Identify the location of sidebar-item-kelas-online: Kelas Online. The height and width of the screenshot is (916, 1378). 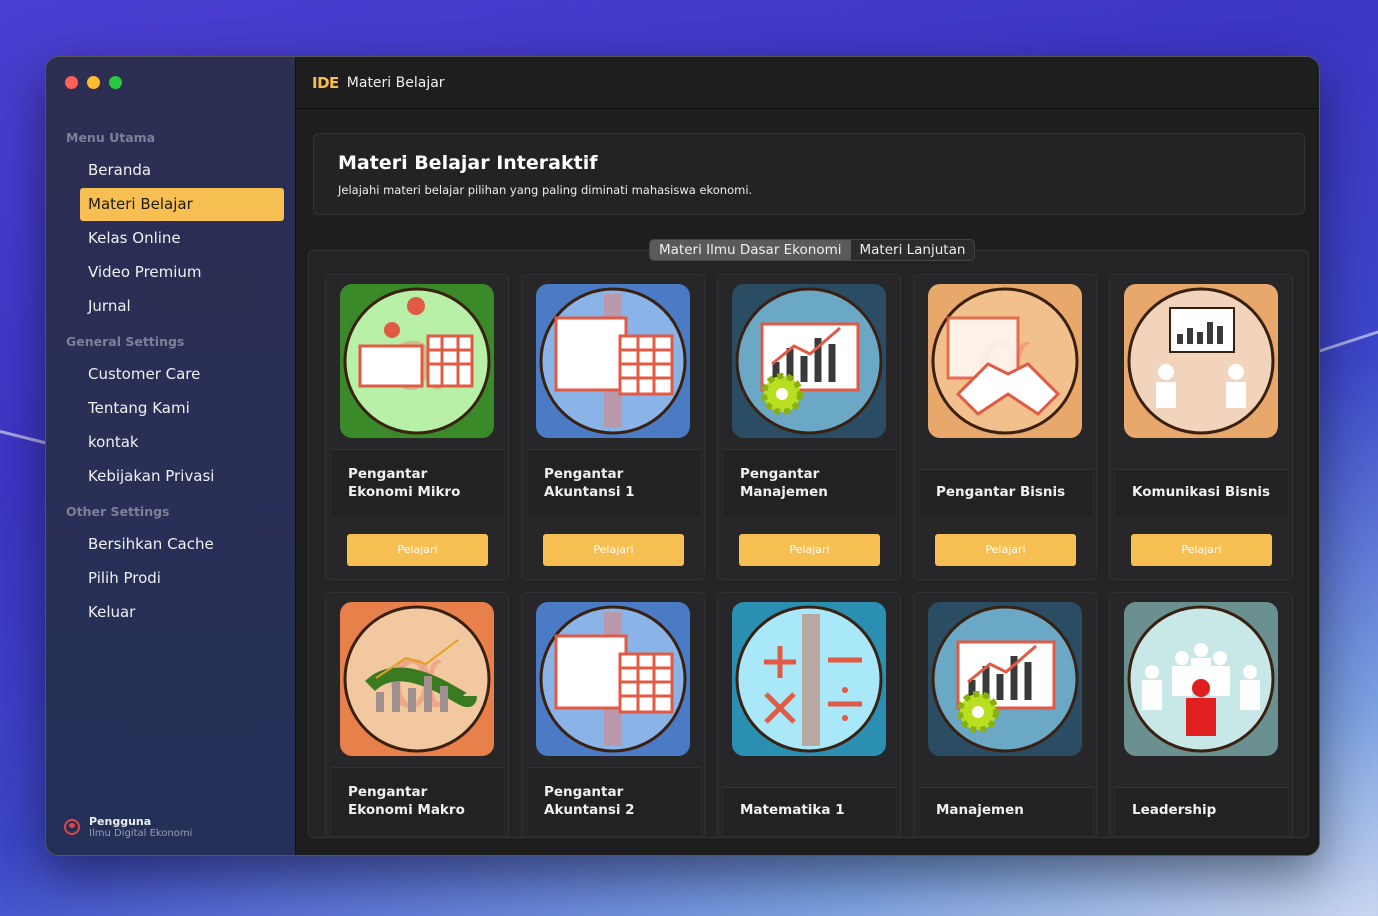
(182, 238).